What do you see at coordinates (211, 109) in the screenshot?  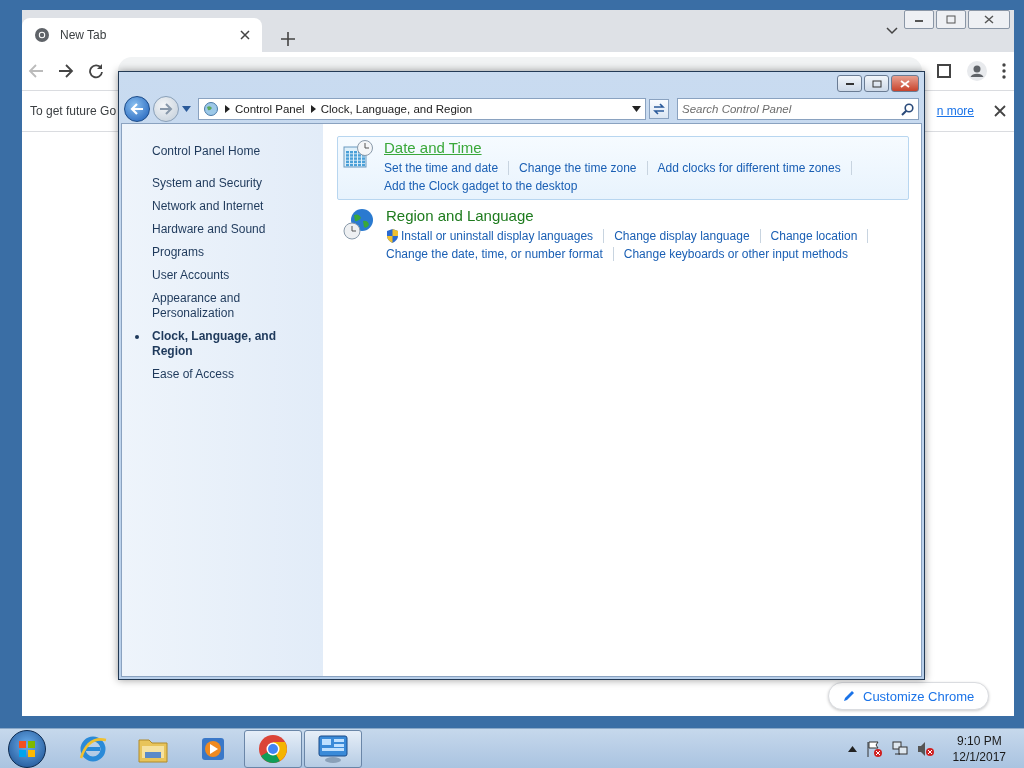 I see `control-panel-globe-icon` at bounding box center [211, 109].